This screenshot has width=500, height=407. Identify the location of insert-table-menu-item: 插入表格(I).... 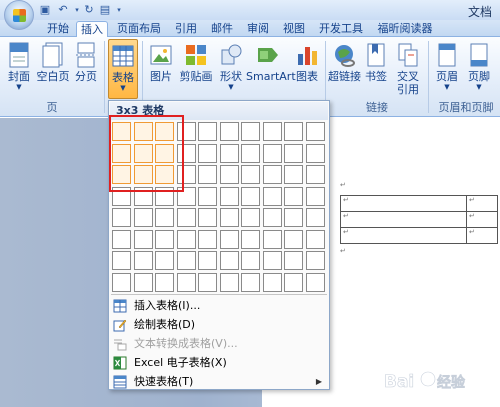
(219, 306).